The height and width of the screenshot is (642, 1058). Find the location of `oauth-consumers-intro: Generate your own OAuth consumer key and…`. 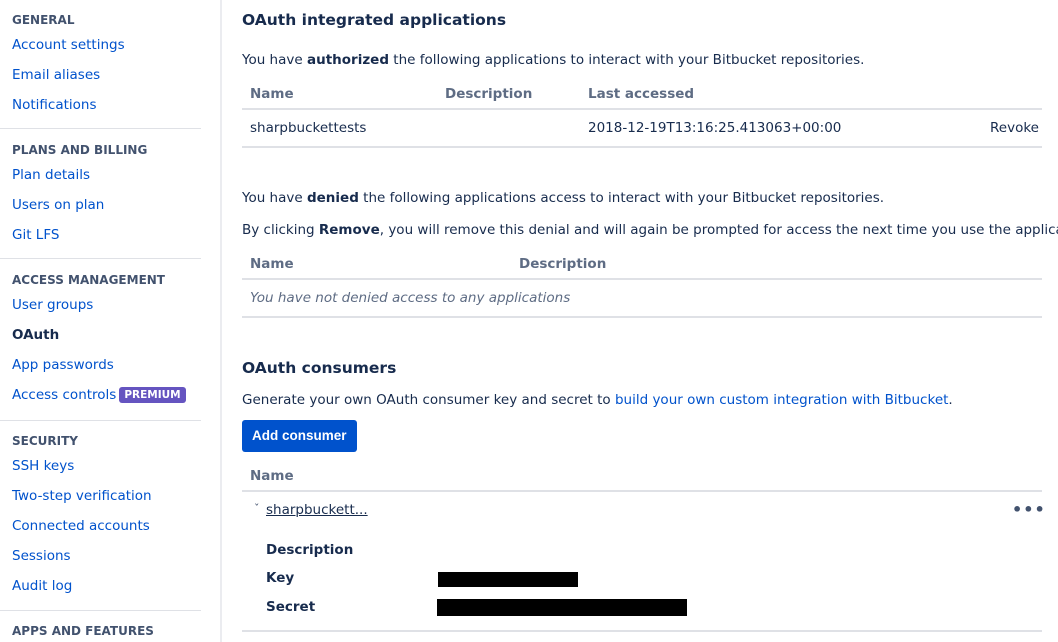

oauth-consumers-intro: Generate your own OAuth consumer key and… is located at coordinates (597, 400).